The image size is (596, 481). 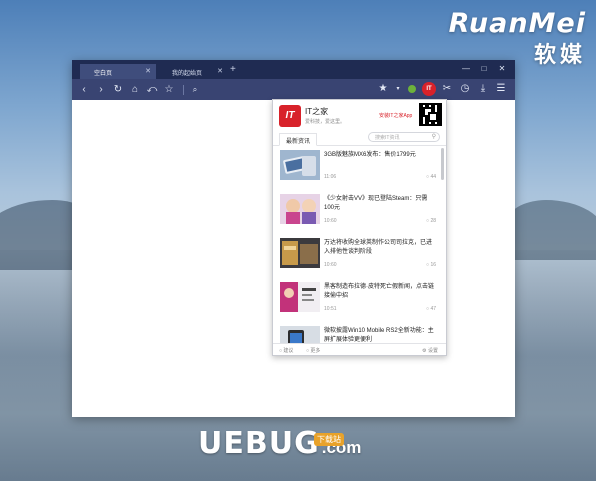 I want to click on popup-subtitle: 爱科技，爱这里。, so click(x=325, y=122).